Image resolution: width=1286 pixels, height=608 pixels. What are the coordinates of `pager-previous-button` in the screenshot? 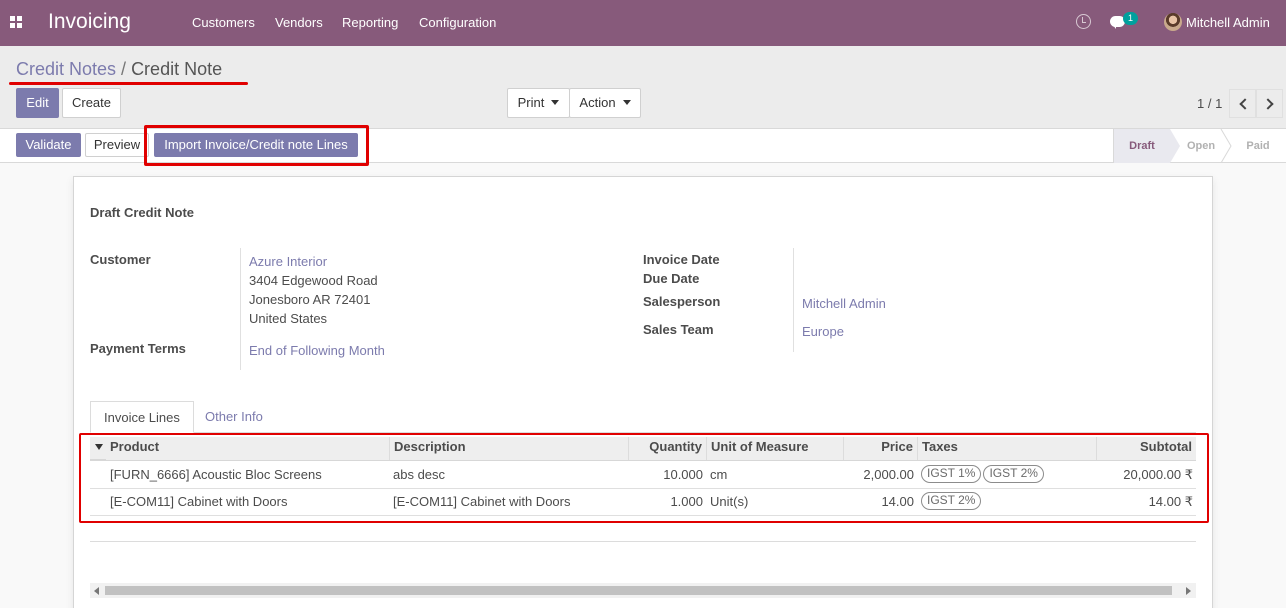 It's located at (1242, 103).